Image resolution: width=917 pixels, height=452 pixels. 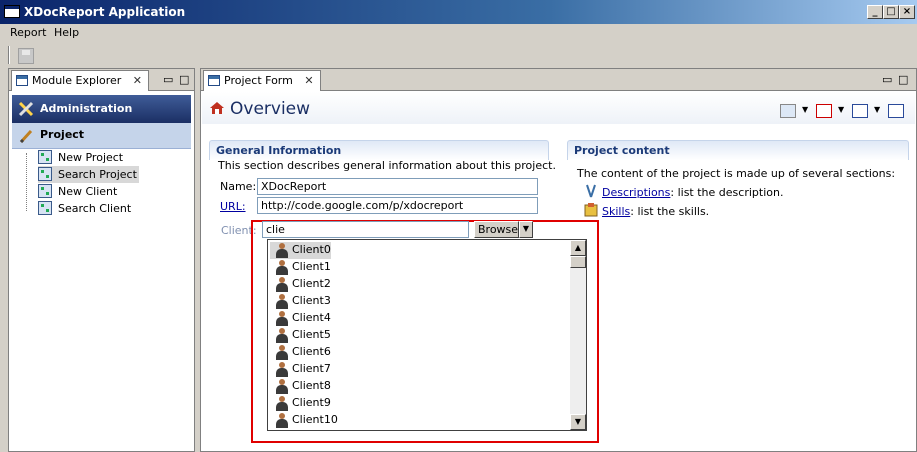 What do you see at coordinates (300, 284) in the screenshot?
I see `list-item-client2: Client2` at bounding box center [300, 284].